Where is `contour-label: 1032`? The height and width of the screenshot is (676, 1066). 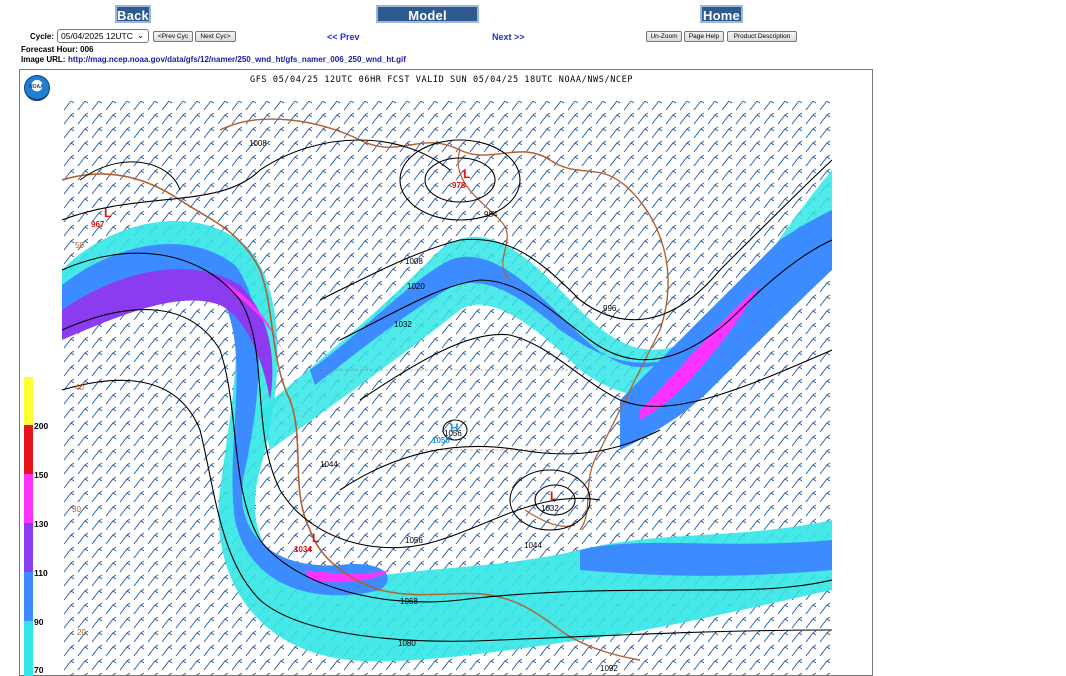
contour-label: 1032 is located at coordinates (403, 324).